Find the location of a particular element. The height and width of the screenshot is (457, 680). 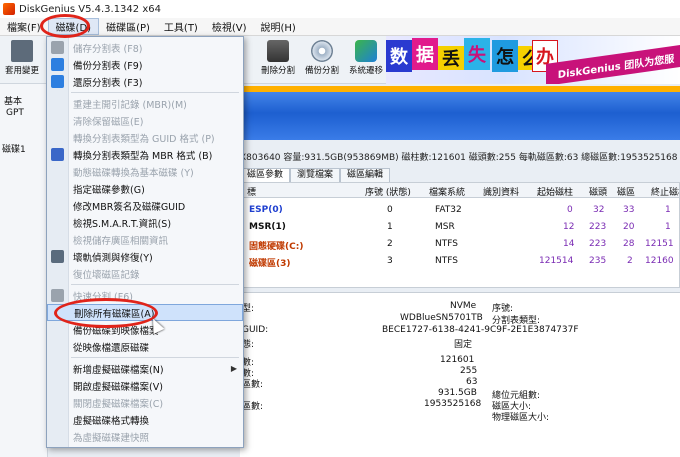

tab-partition-params: 磁區參數 is located at coordinates (265, 175).